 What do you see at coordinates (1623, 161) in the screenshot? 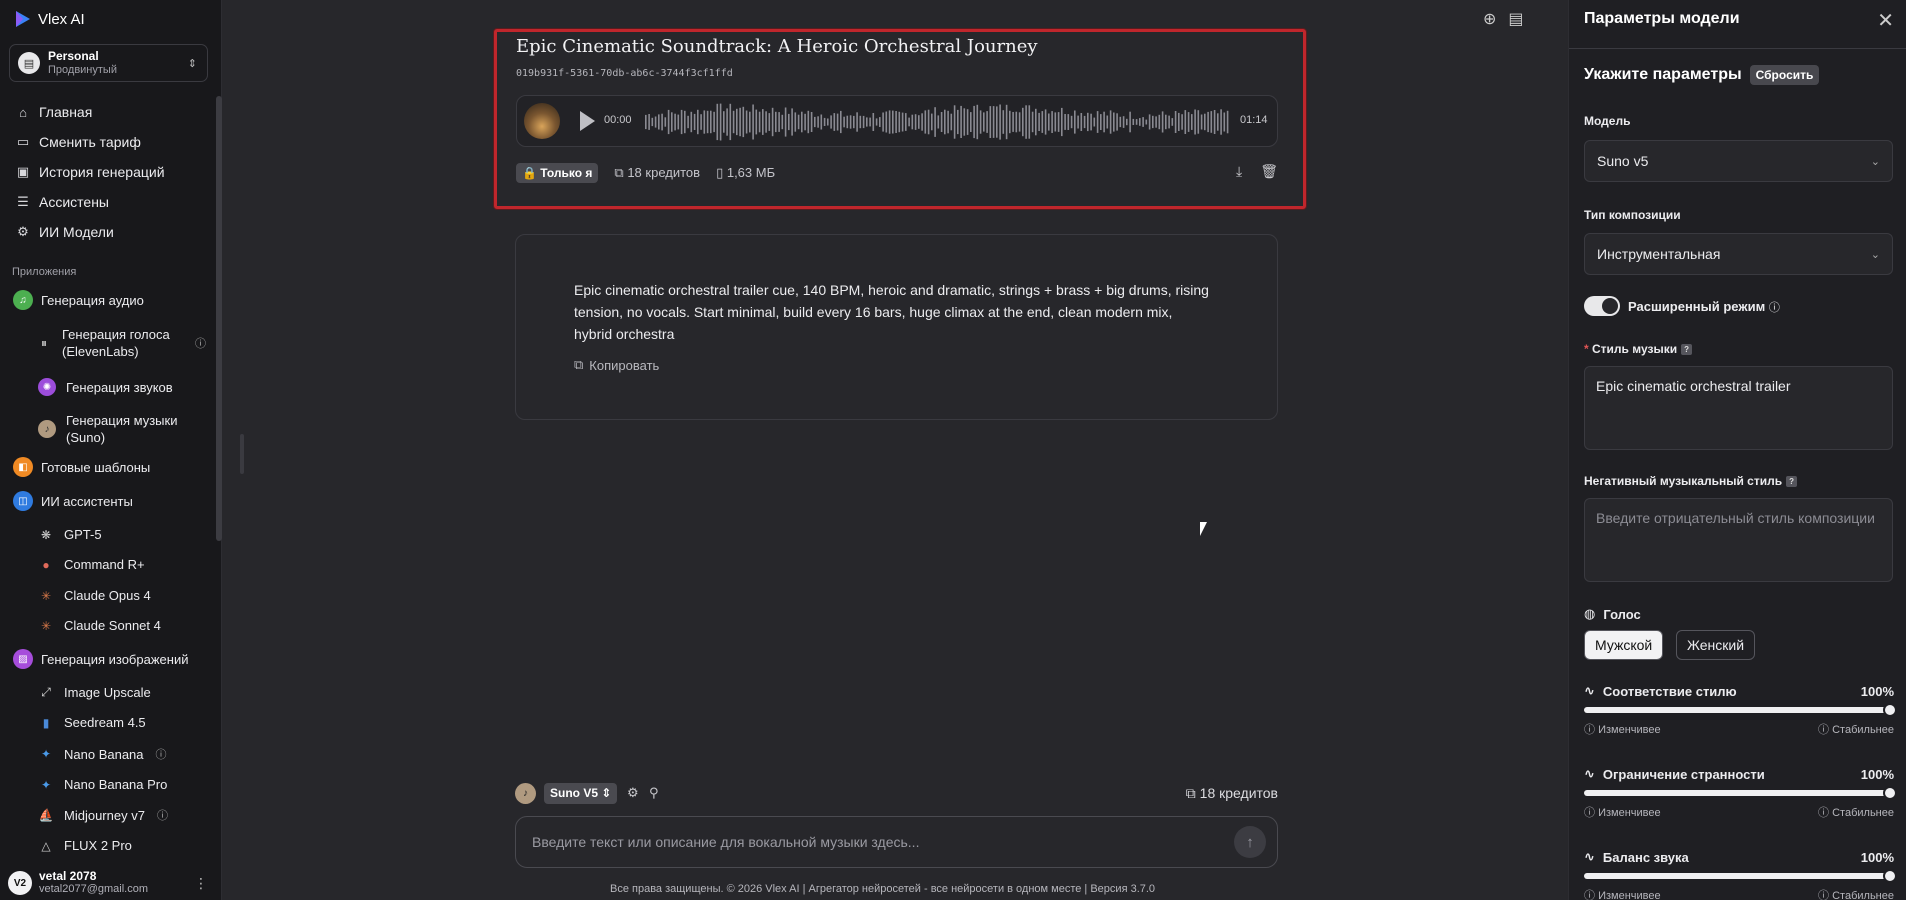
I see `model-value: Suno v5` at bounding box center [1623, 161].